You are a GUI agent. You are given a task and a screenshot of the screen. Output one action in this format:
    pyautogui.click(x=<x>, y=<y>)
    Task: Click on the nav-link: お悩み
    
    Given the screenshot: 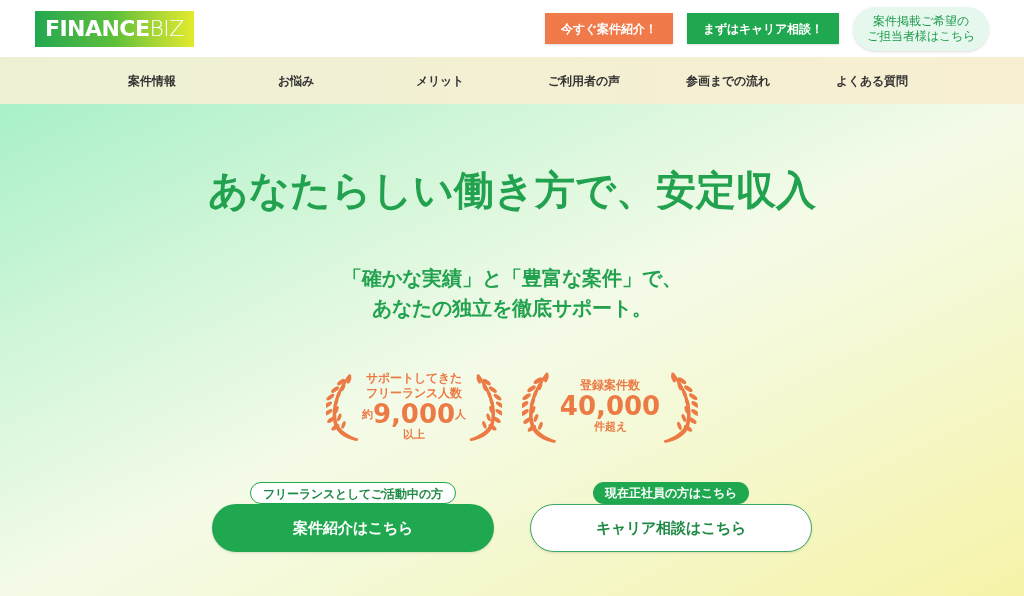 What is the action you would take?
    pyautogui.click(x=296, y=80)
    